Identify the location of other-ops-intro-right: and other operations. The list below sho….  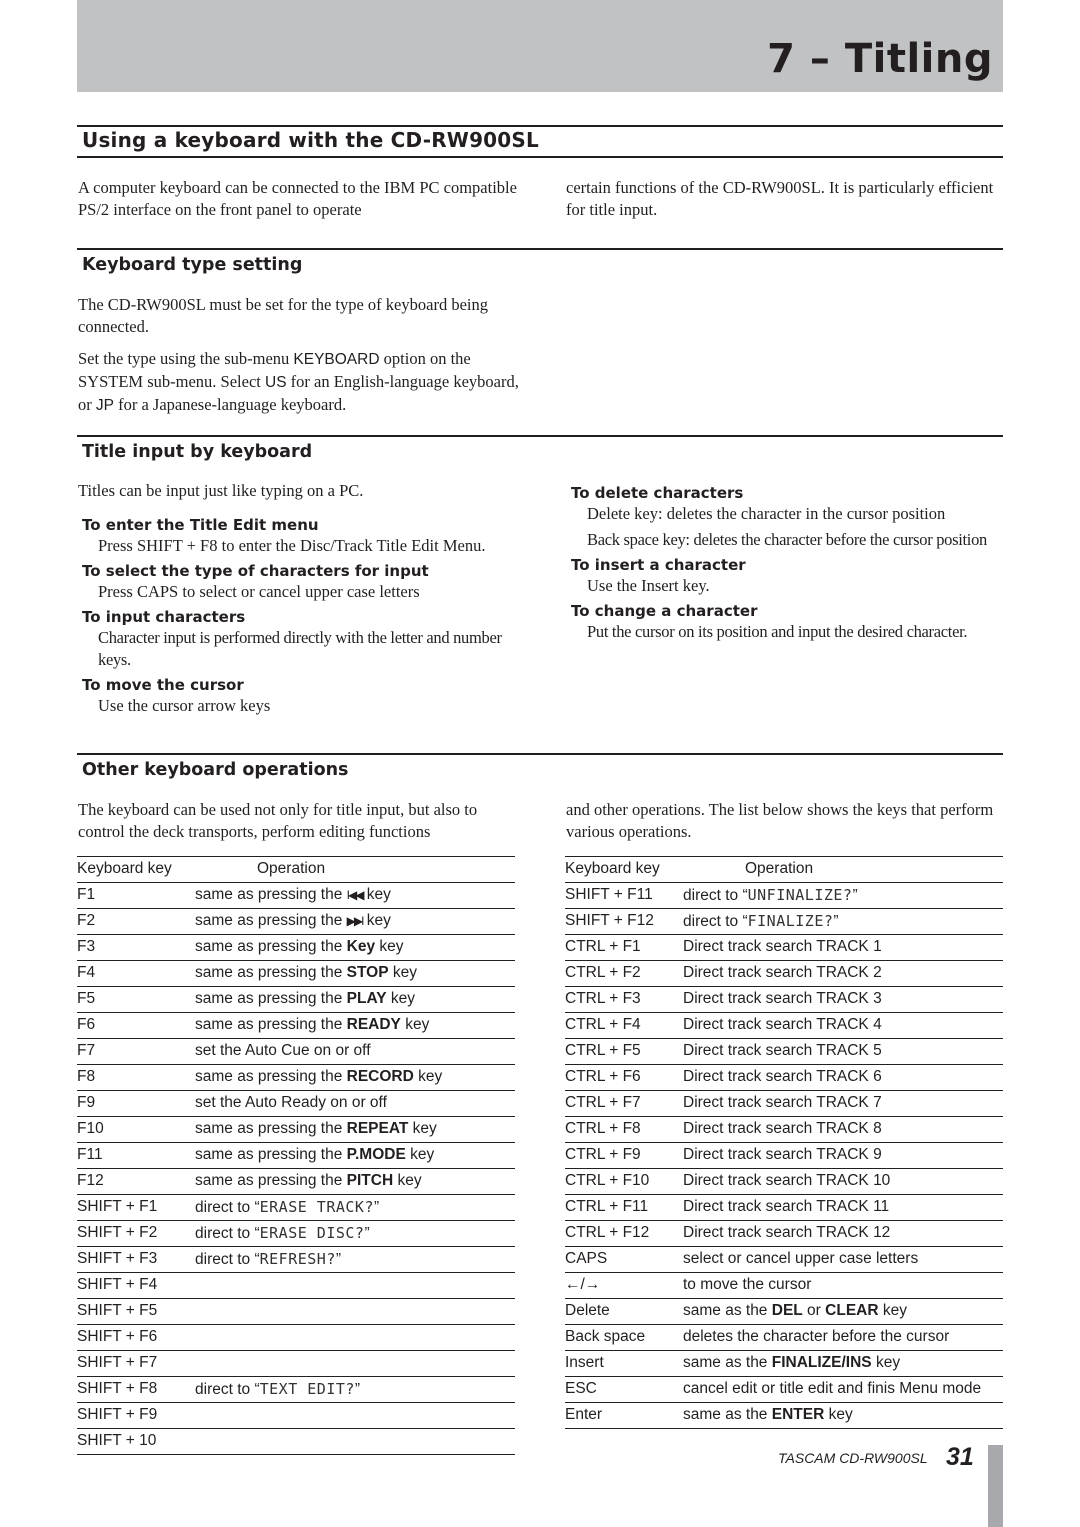
(780, 820).